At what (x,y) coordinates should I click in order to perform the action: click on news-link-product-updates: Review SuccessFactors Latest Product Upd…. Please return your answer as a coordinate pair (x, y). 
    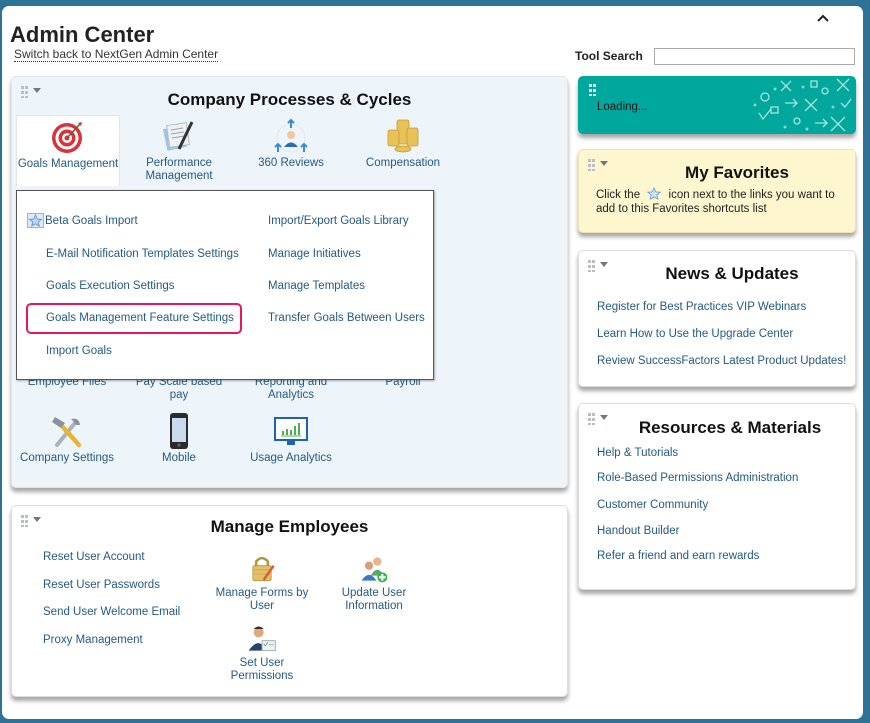
    Looking at the image, I should click on (721, 361).